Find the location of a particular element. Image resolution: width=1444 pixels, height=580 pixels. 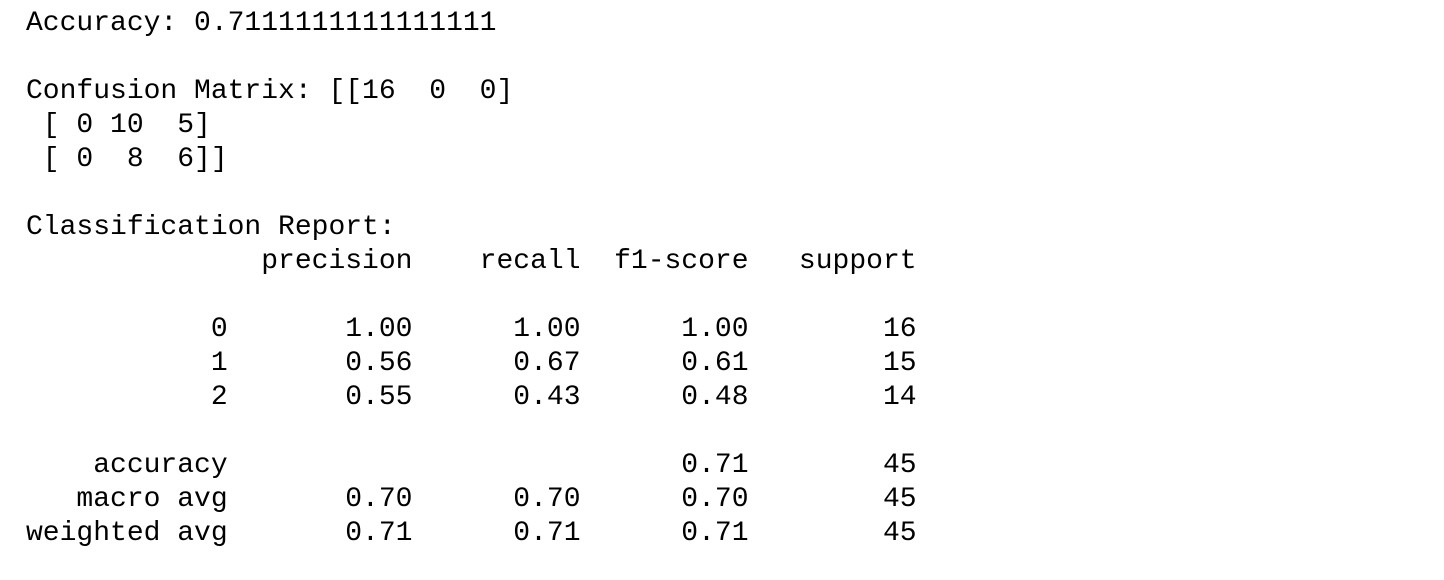

report-row-macro-avg: macro avg 0.70 0.70 0.70 45 is located at coordinates (471, 499).